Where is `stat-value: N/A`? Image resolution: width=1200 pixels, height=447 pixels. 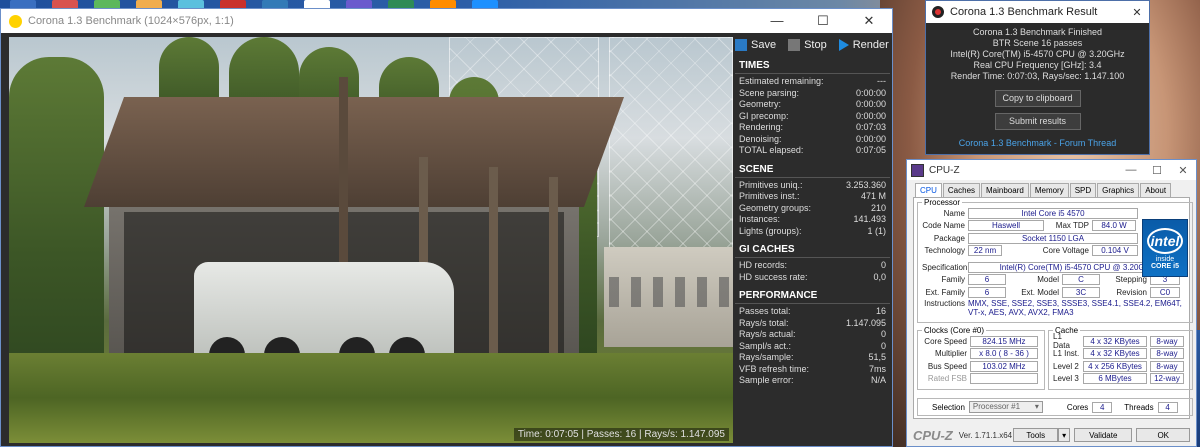 stat-value: N/A is located at coordinates (878, 380).